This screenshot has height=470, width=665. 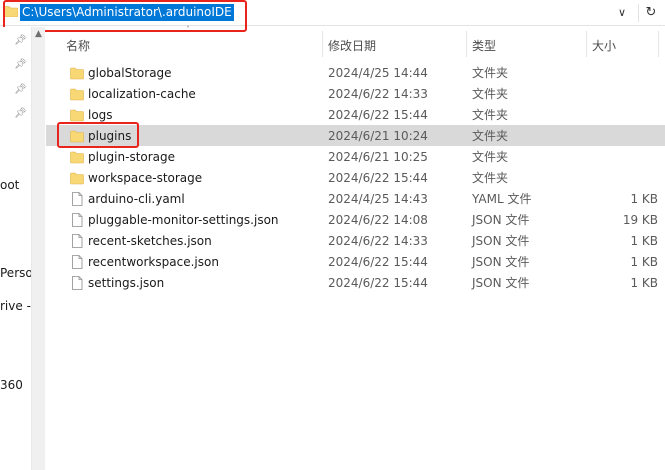 What do you see at coordinates (126, 283) in the screenshot?
I see `file-name: settings.json` at bounding box center [126, 283].